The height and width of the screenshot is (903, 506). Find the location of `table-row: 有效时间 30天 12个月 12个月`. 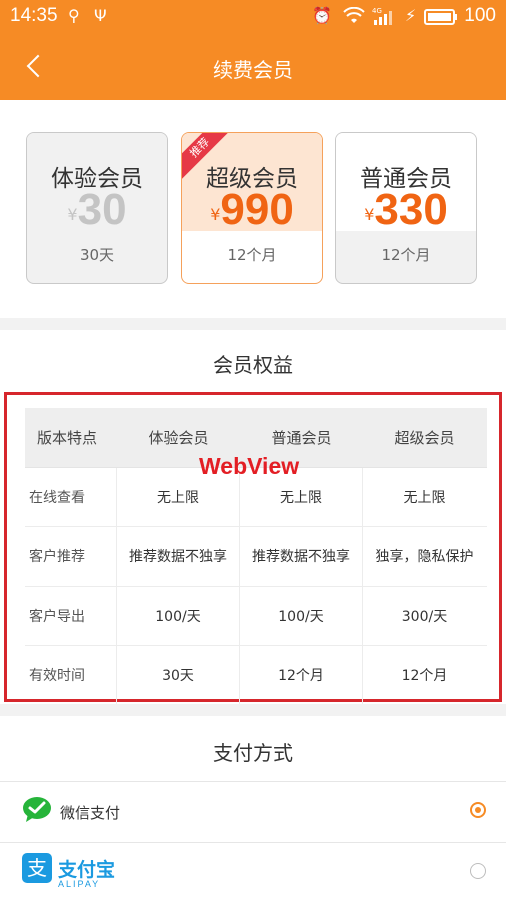

table-row: 有效时间 30天 12个月 12个月 is located at coordinates (256, 676).